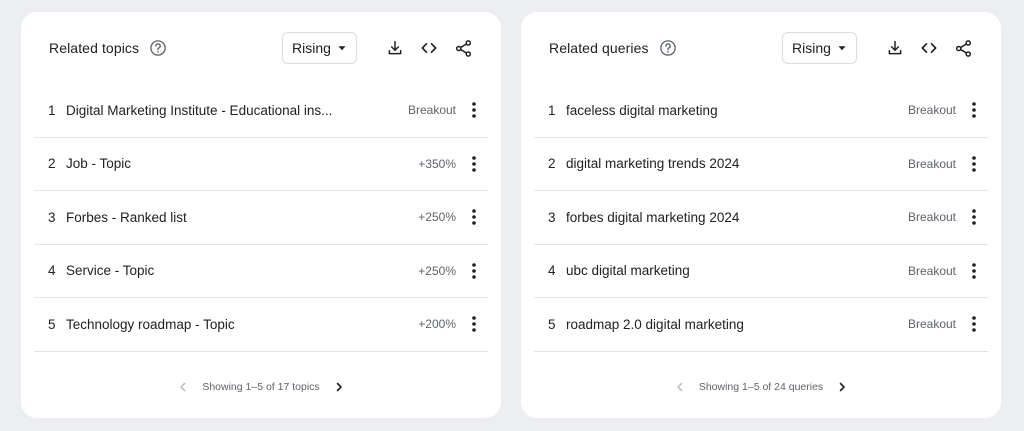  What do you see at coordinates (203, 163) in the screenshot?
I see `item-label: Job - Topic` at bounding box center [203, 163].